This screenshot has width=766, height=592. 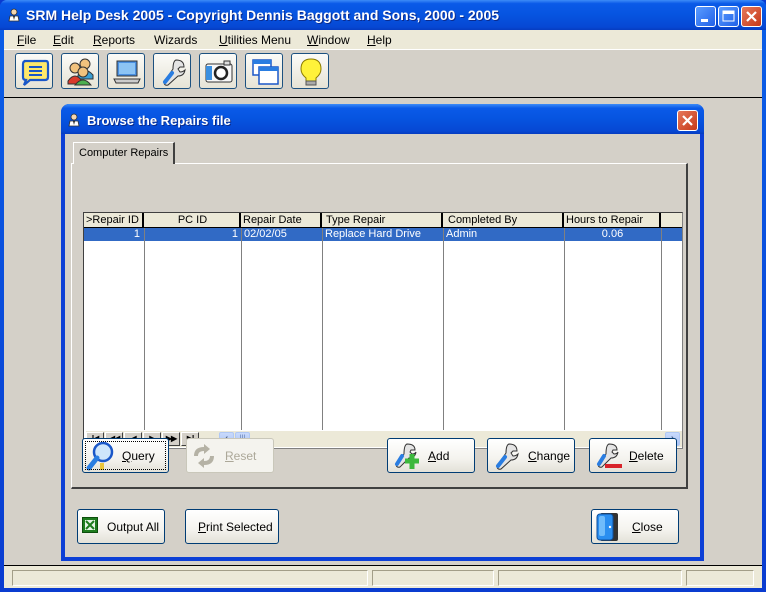 What do you see at coordinates (462, 234) in the screenshot?
I see `cell-completed-by: Admin` at bounding box center [462, 234].